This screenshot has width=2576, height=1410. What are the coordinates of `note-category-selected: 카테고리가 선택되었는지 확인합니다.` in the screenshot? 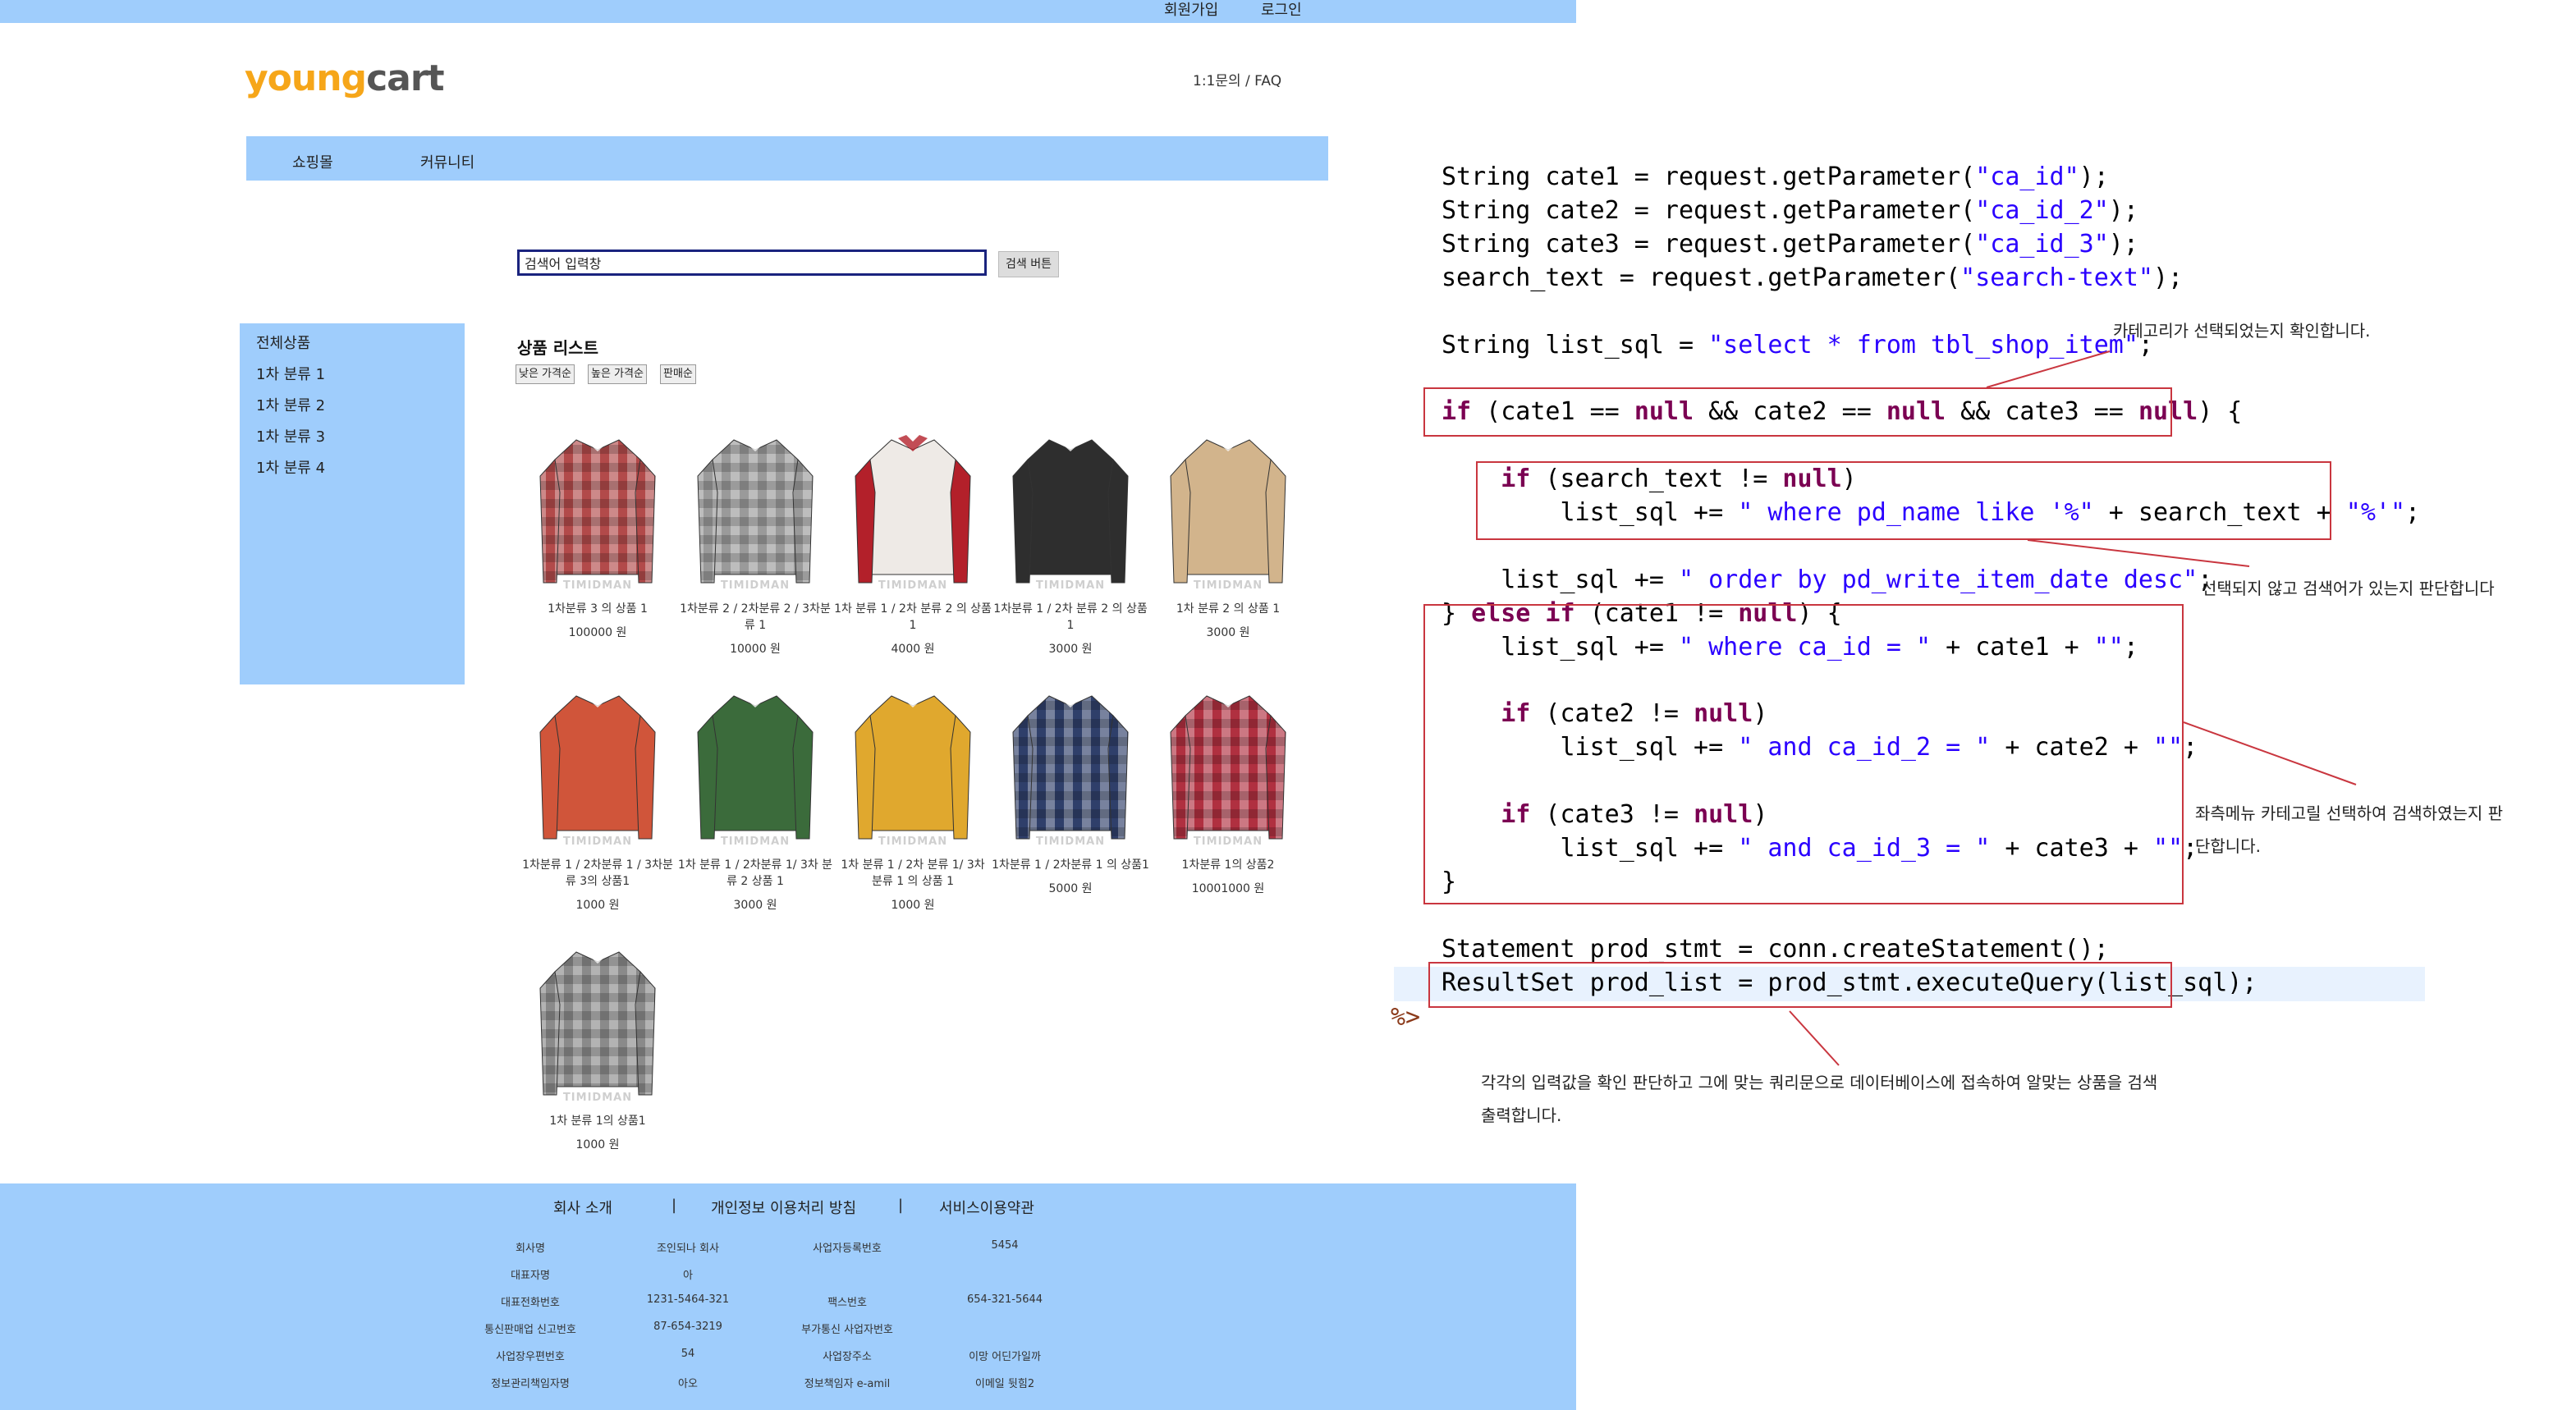 It's located at (2242, 331).